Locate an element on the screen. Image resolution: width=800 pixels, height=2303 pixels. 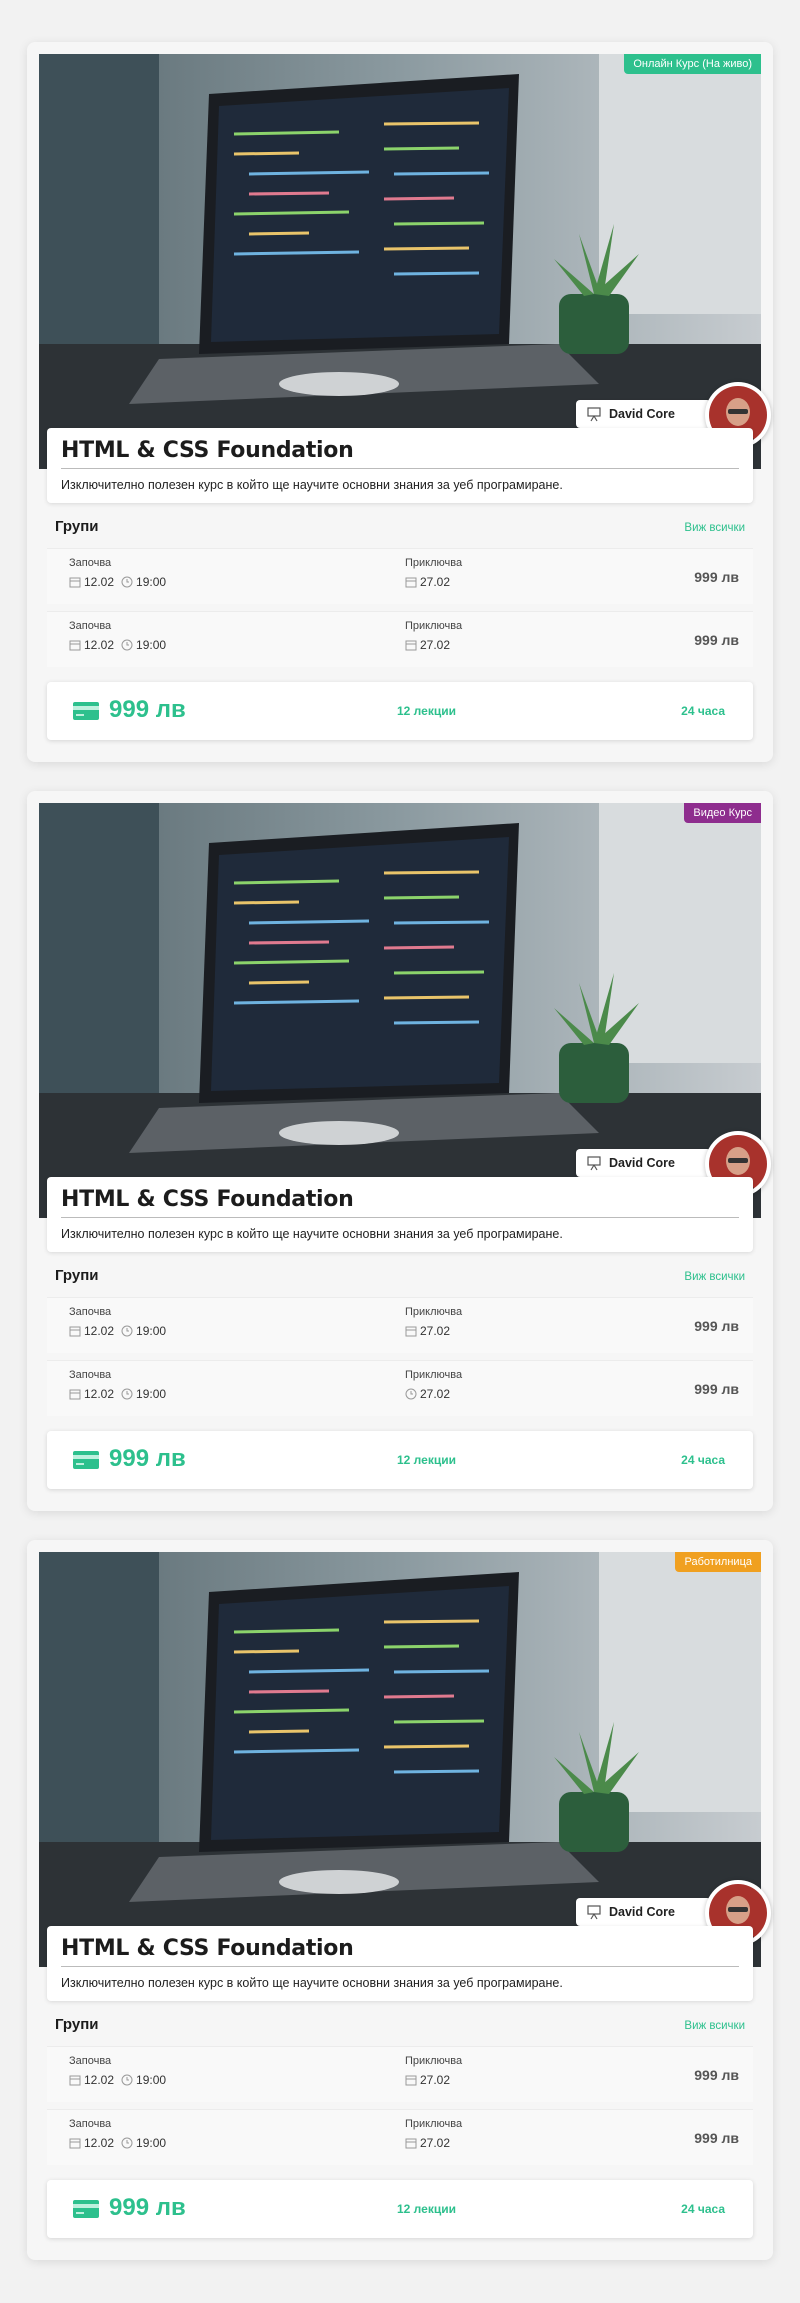
course-type-badge: Работилница is located at coordinates (718, 1562).